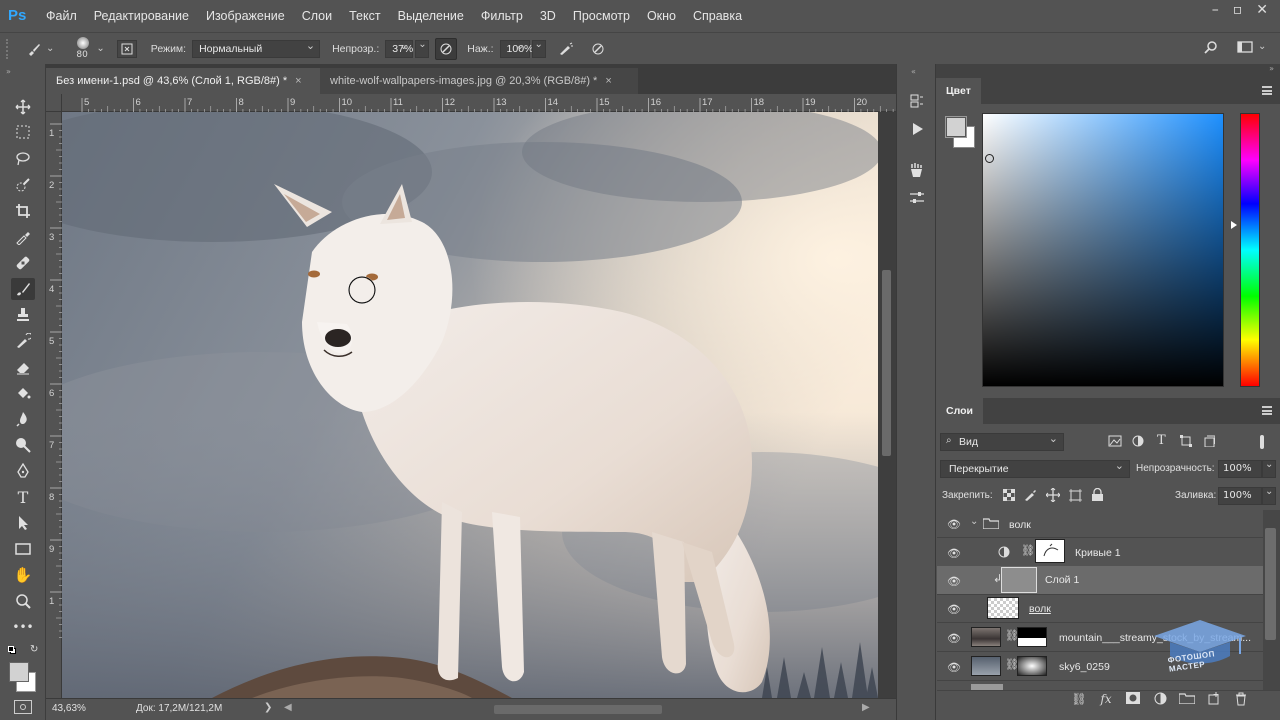 The width and height of the screenshot is (1280, 720). I want to click on history-brush-tool-icon, so click(23, 341).